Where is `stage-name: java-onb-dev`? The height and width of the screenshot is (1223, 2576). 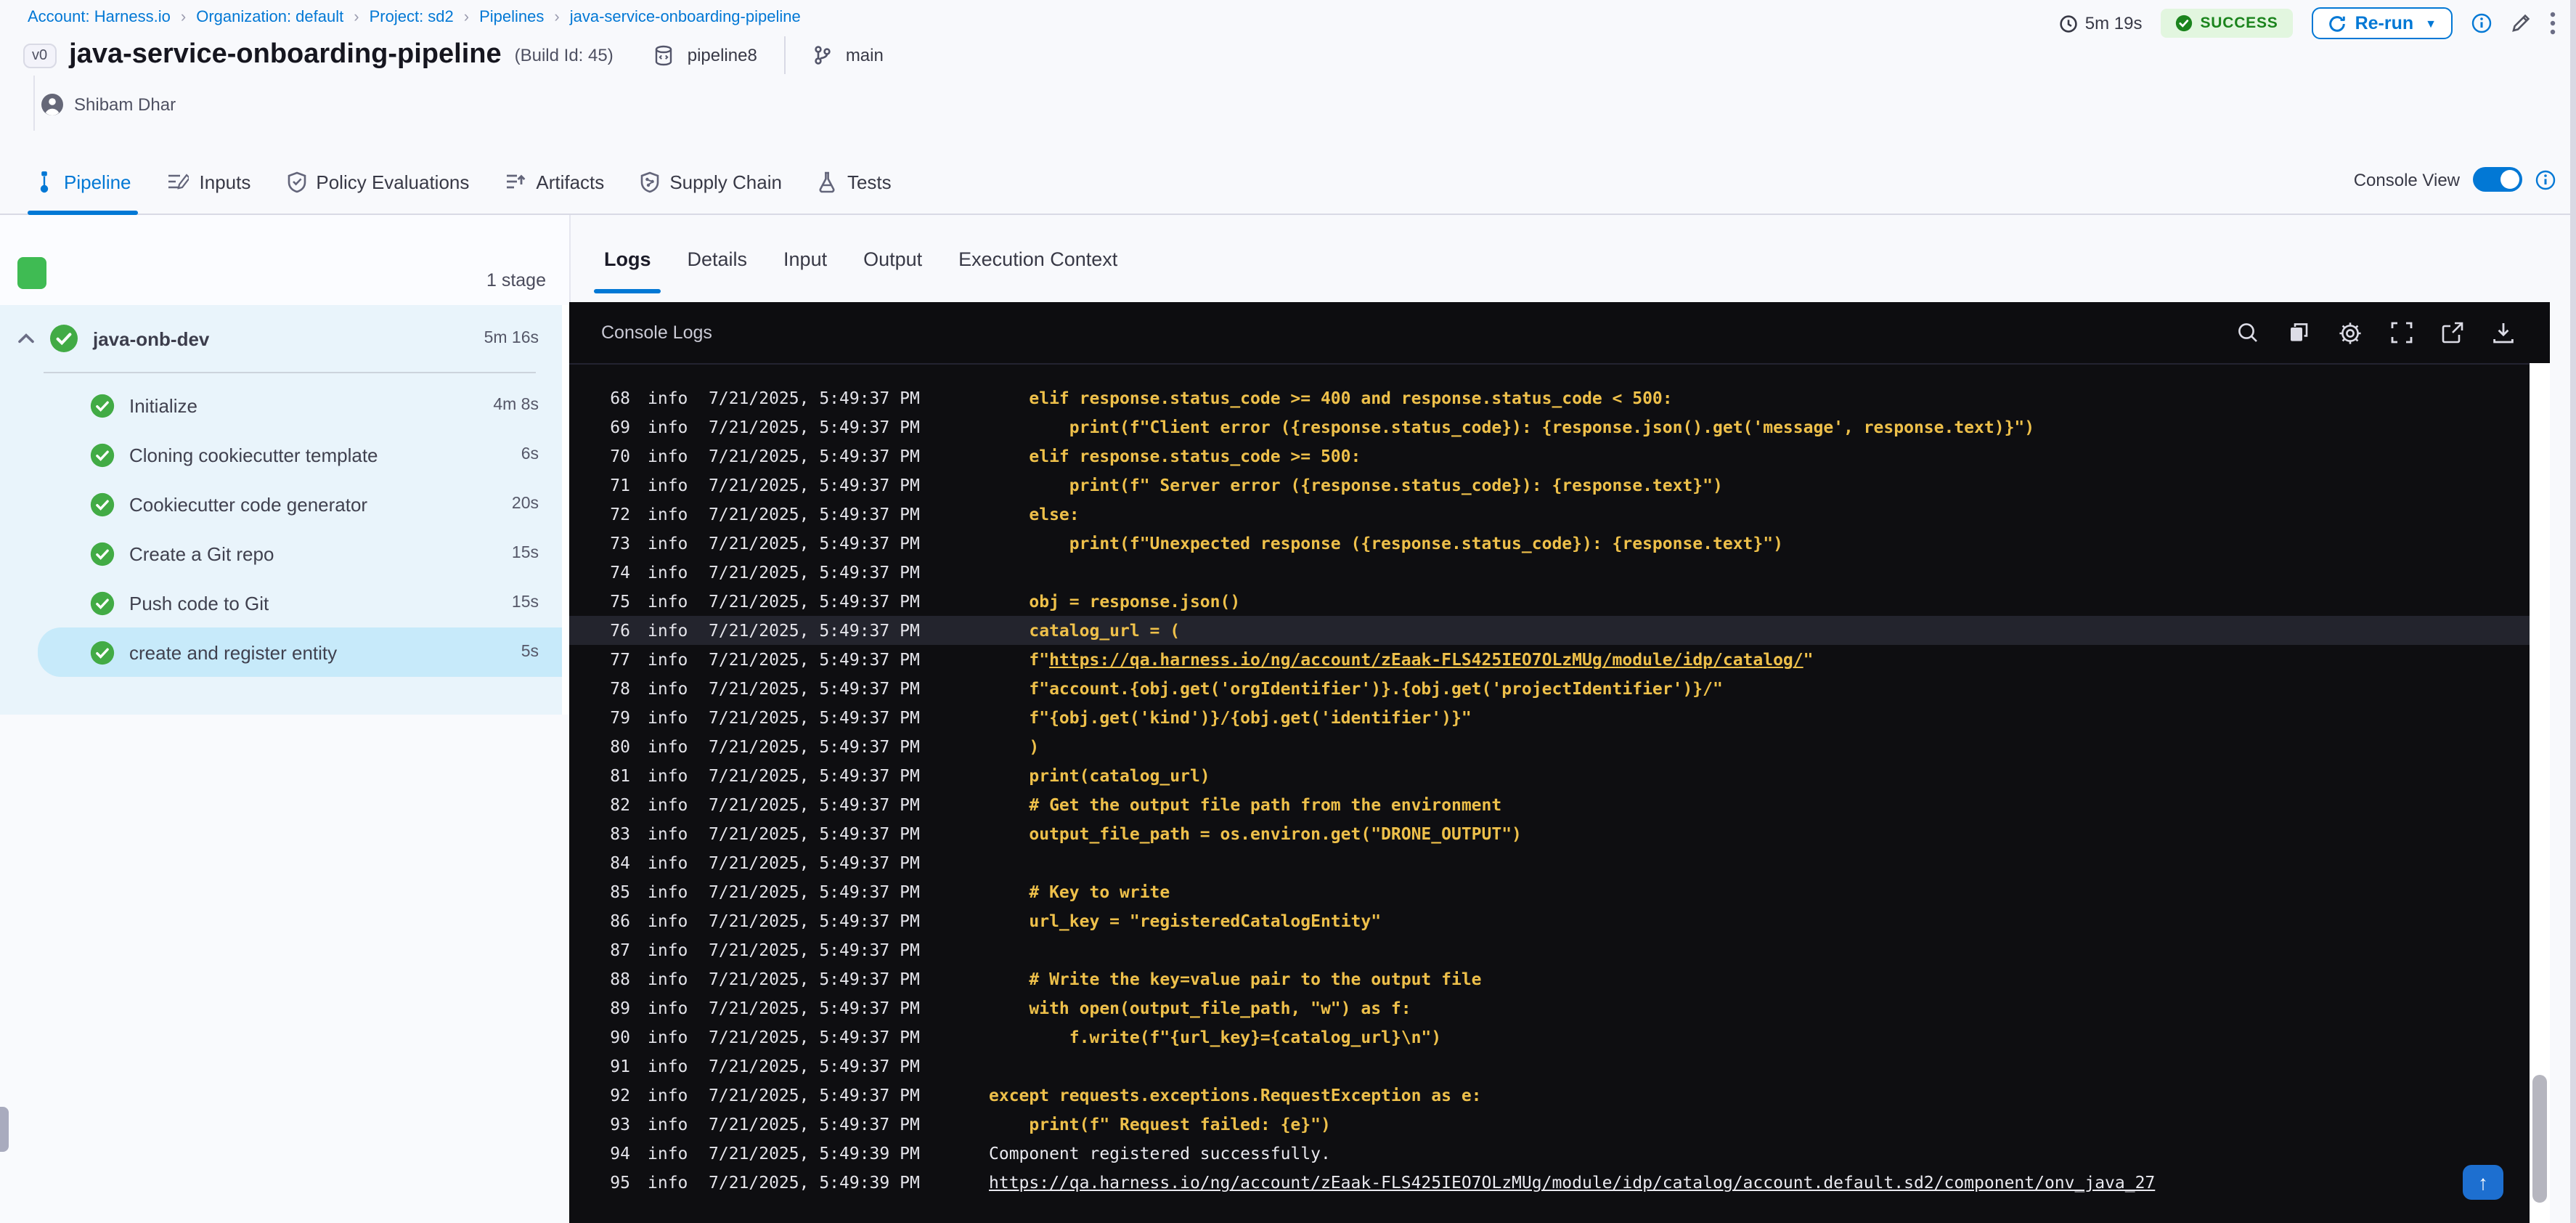 stage-name: java-onb-dev is located at coordinates (151, 338).